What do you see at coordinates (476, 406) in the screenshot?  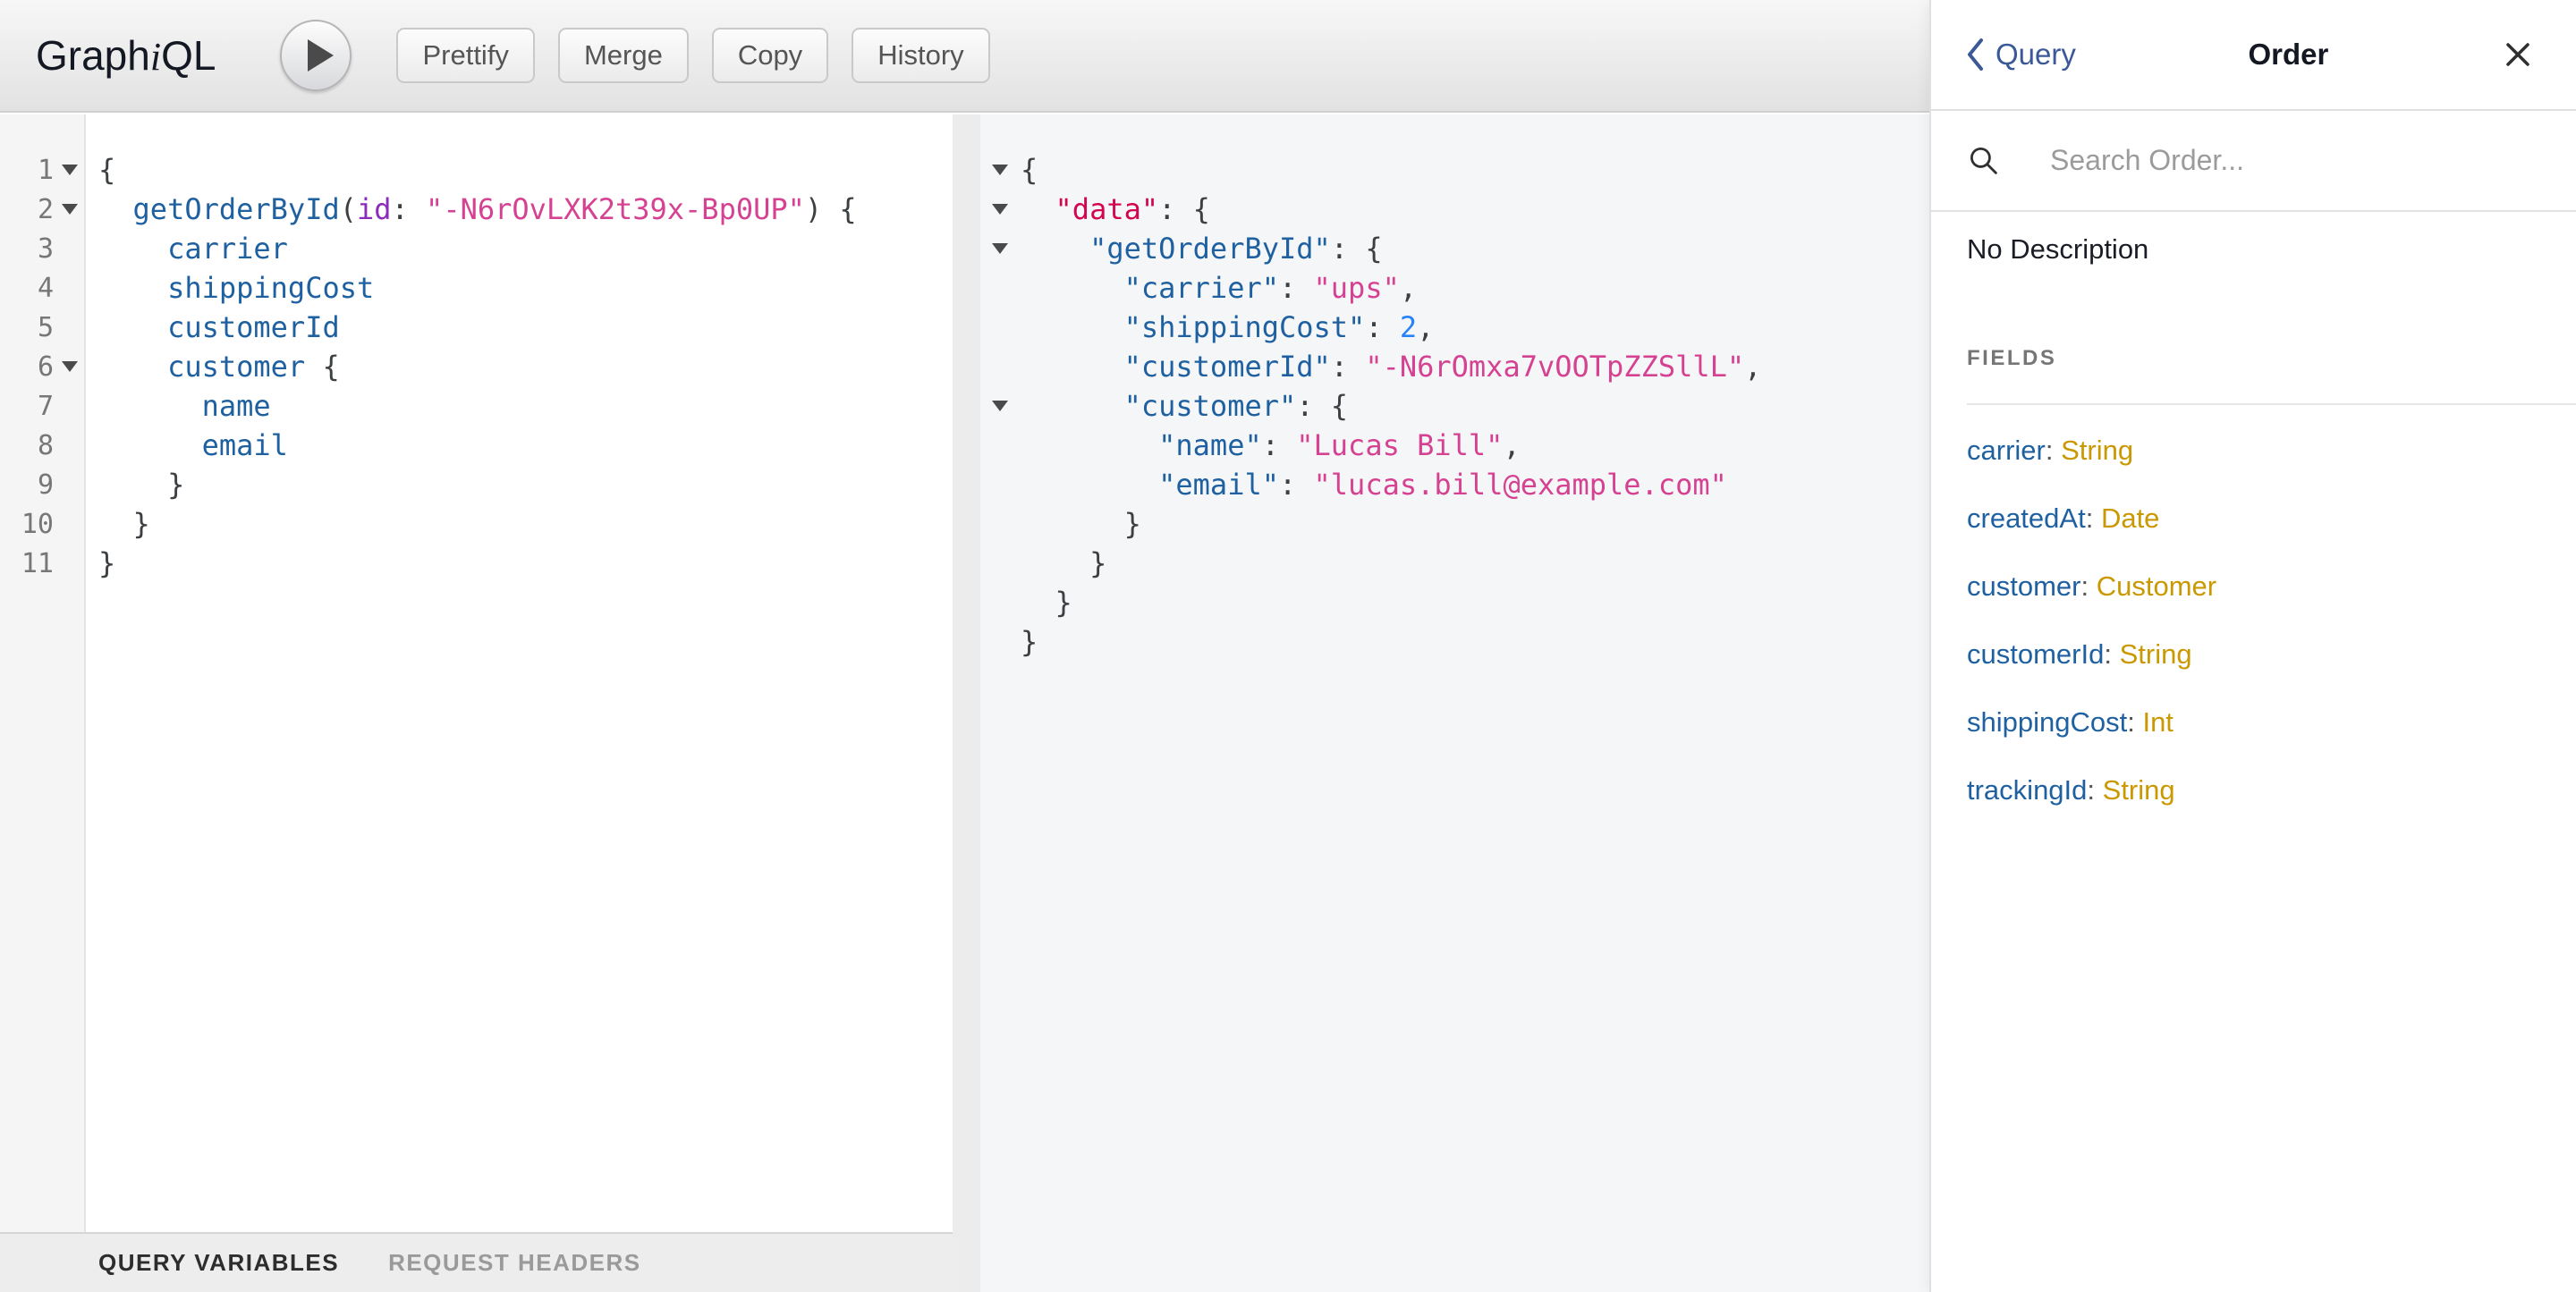 I see `query-line-7: 7 name` at bounding box center [476, 406].